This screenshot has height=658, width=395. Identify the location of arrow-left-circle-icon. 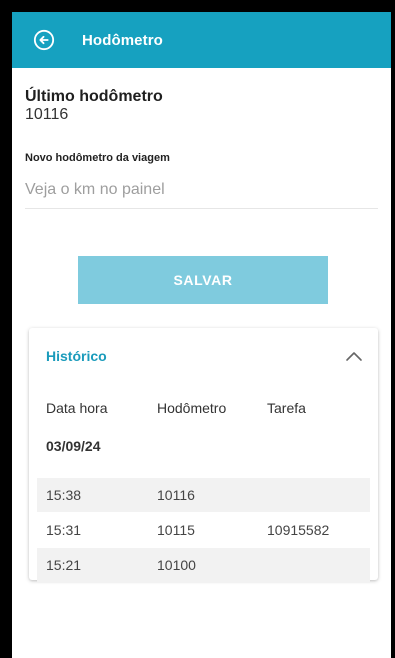
(44, 40).